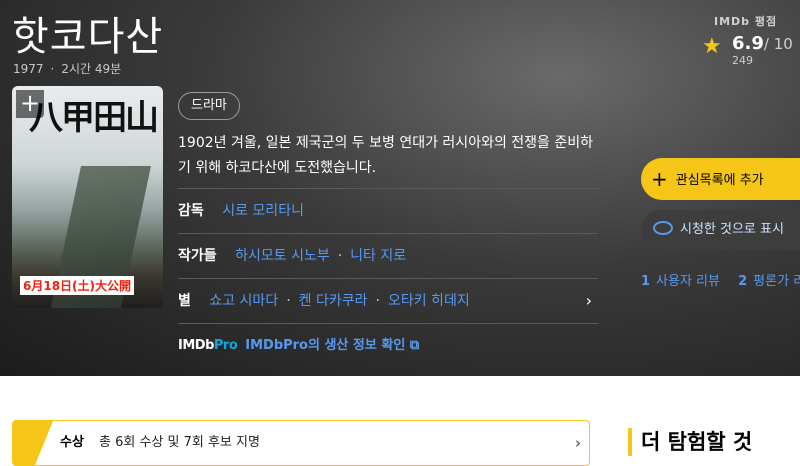  Describe the element at coordinates (28, 69) in the screenshot. I see `release-year: 1977` at that location.